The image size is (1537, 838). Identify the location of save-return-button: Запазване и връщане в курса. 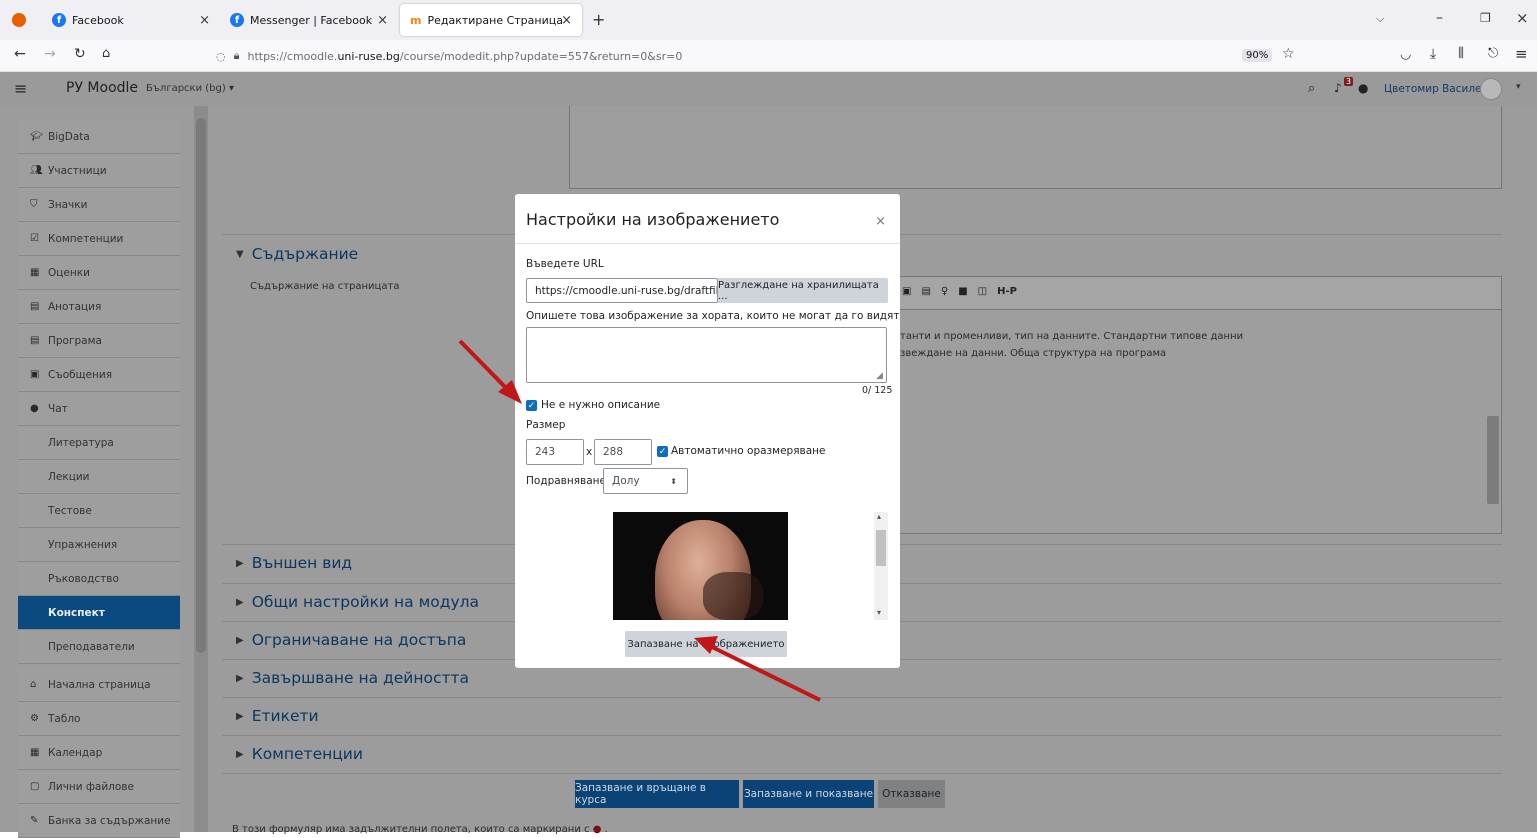
(657, 794).